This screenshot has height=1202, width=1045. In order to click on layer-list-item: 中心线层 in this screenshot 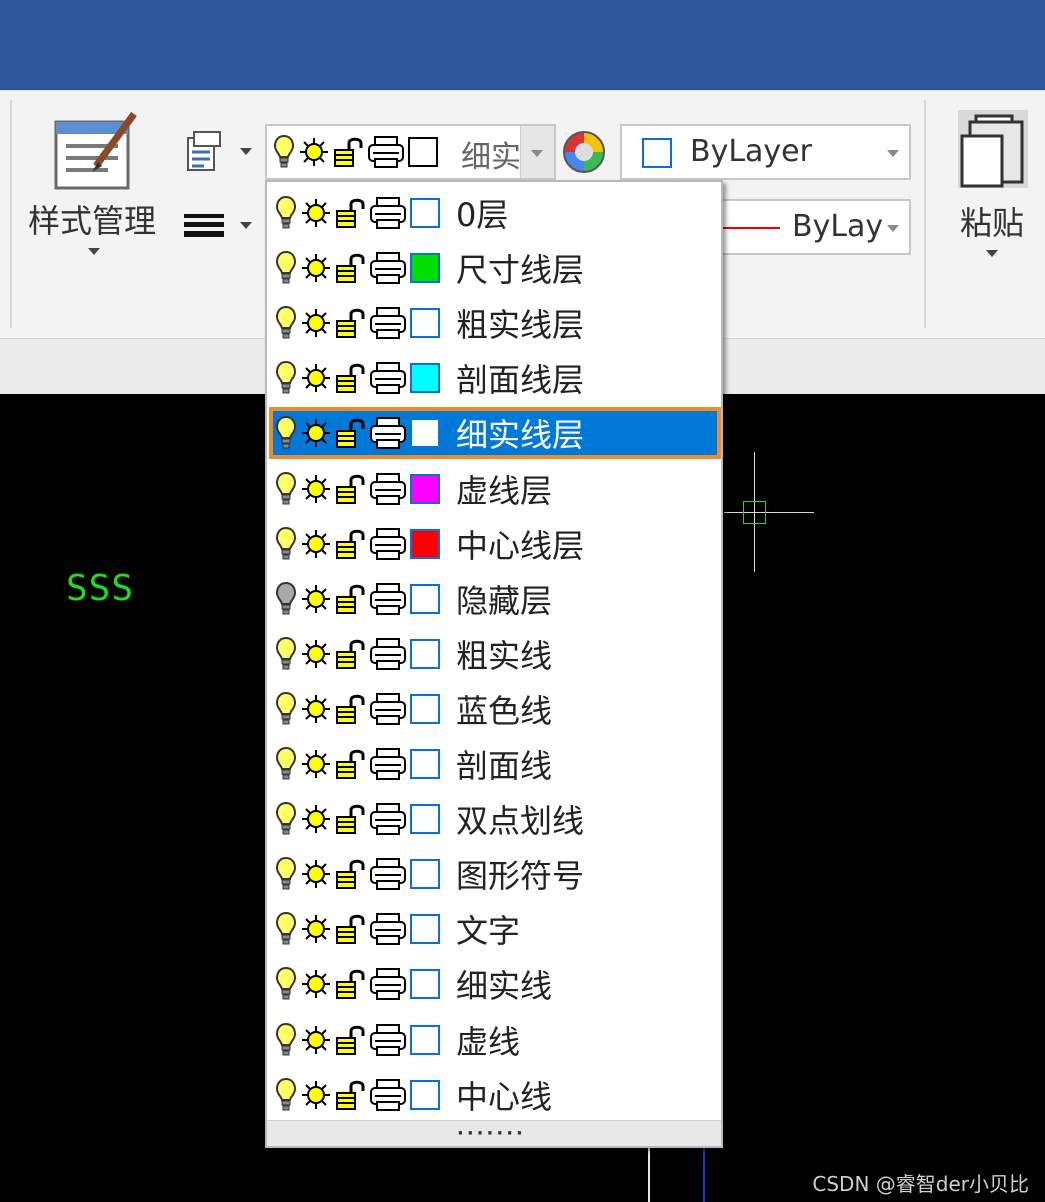, I will do `click(497, 544)`.